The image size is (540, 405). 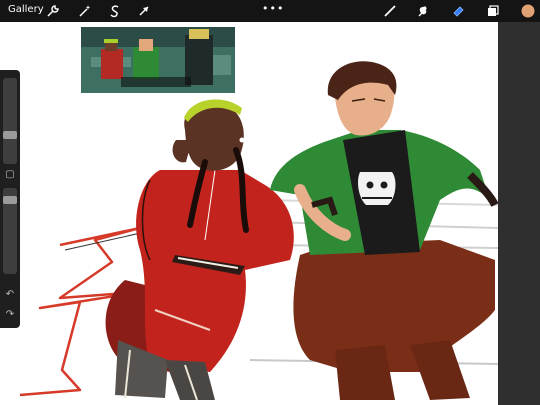 What do you see at coordinates (144, 11) in the screenshot?
I see `transform-arrow-icon` at bounding box center [144, 11].